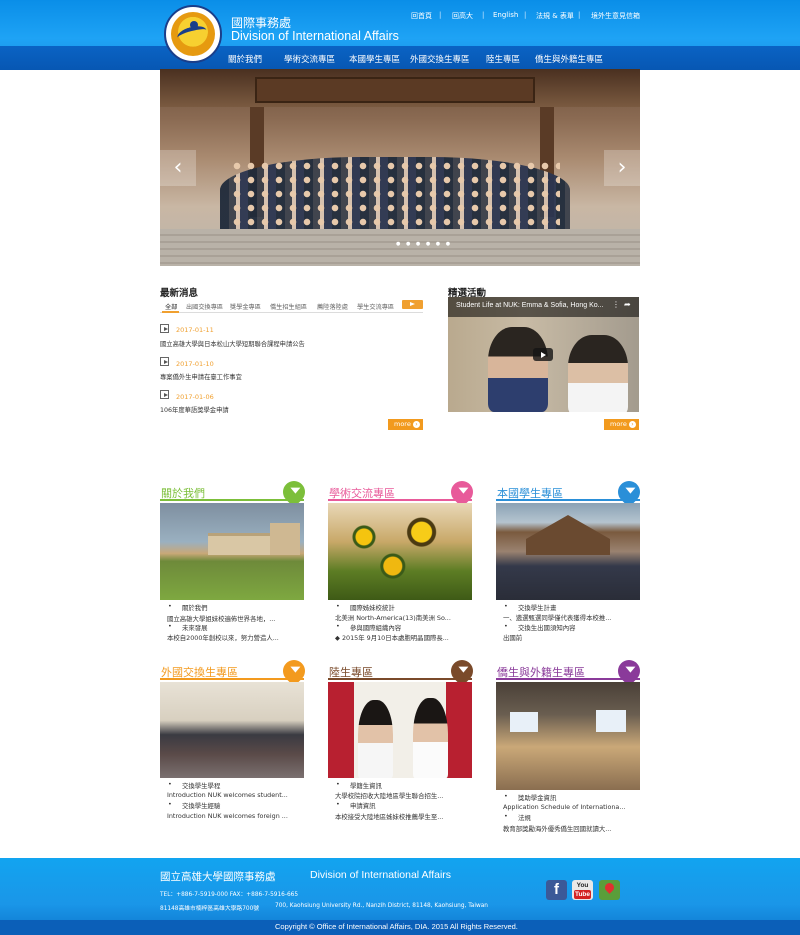 This screenshot has height=935, width=800. What do you see at coordinates (365, 607) in the screenshot?
I see `list-item: 國際姊妹校統計` at bounding box center [365, 607].